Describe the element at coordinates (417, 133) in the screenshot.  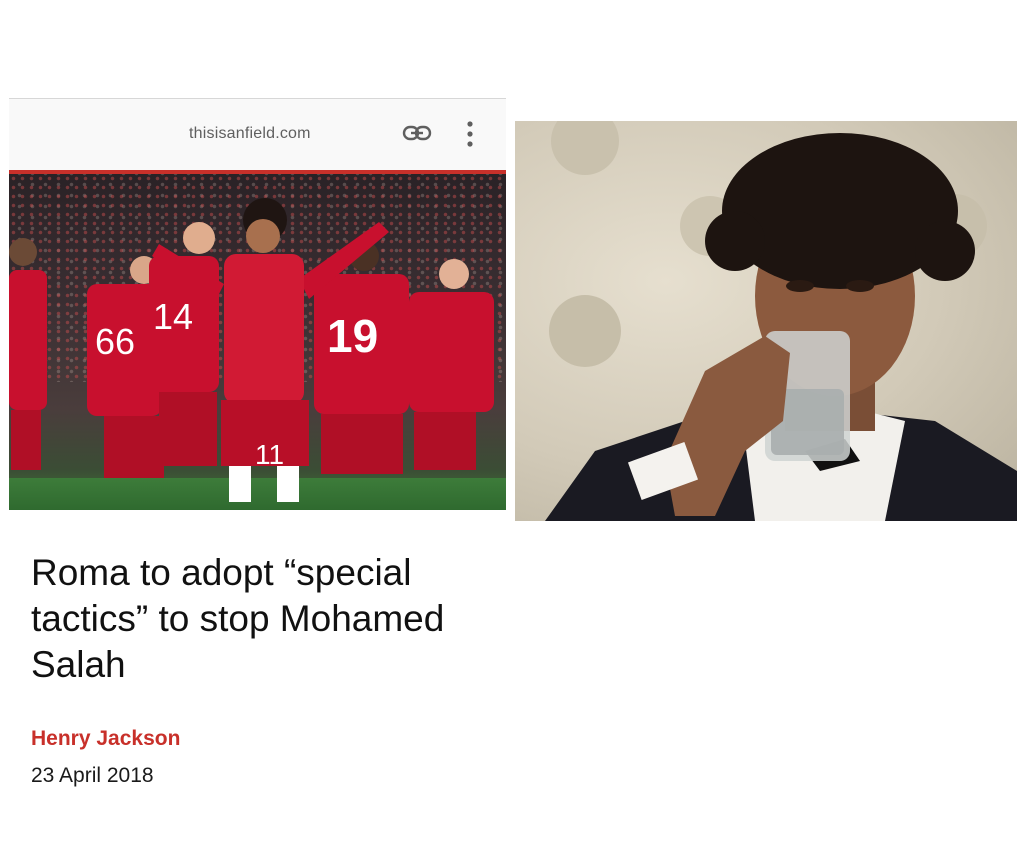
I see `link-icon` at that location.